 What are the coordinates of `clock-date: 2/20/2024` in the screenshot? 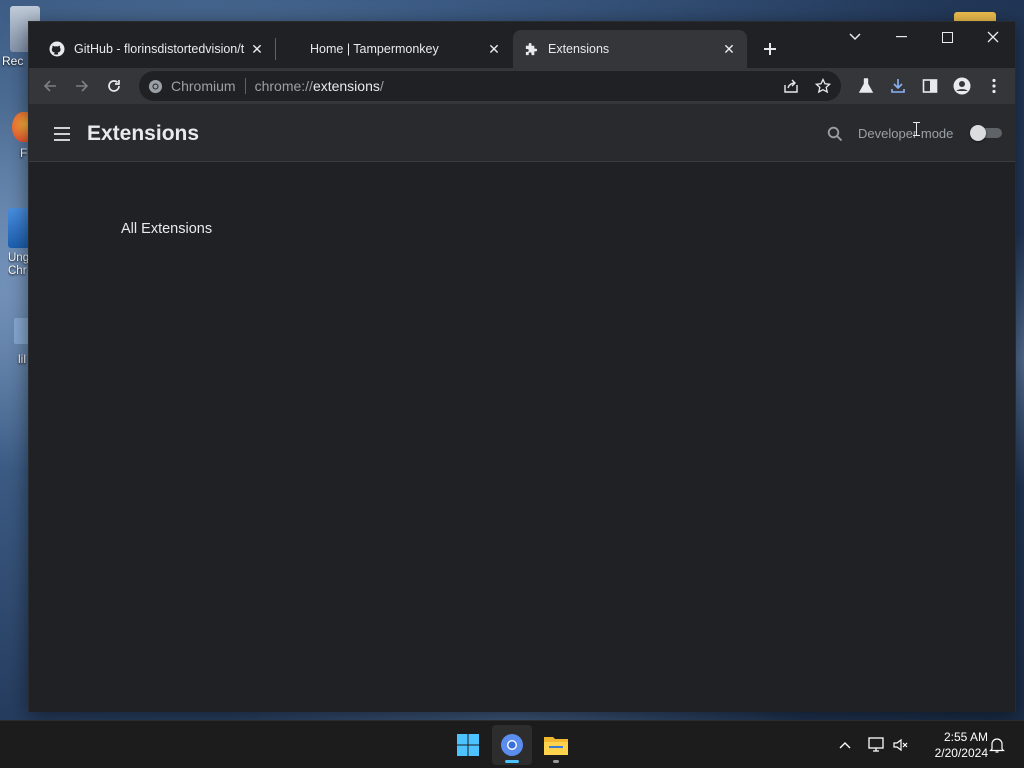 It's located at (961, 753).